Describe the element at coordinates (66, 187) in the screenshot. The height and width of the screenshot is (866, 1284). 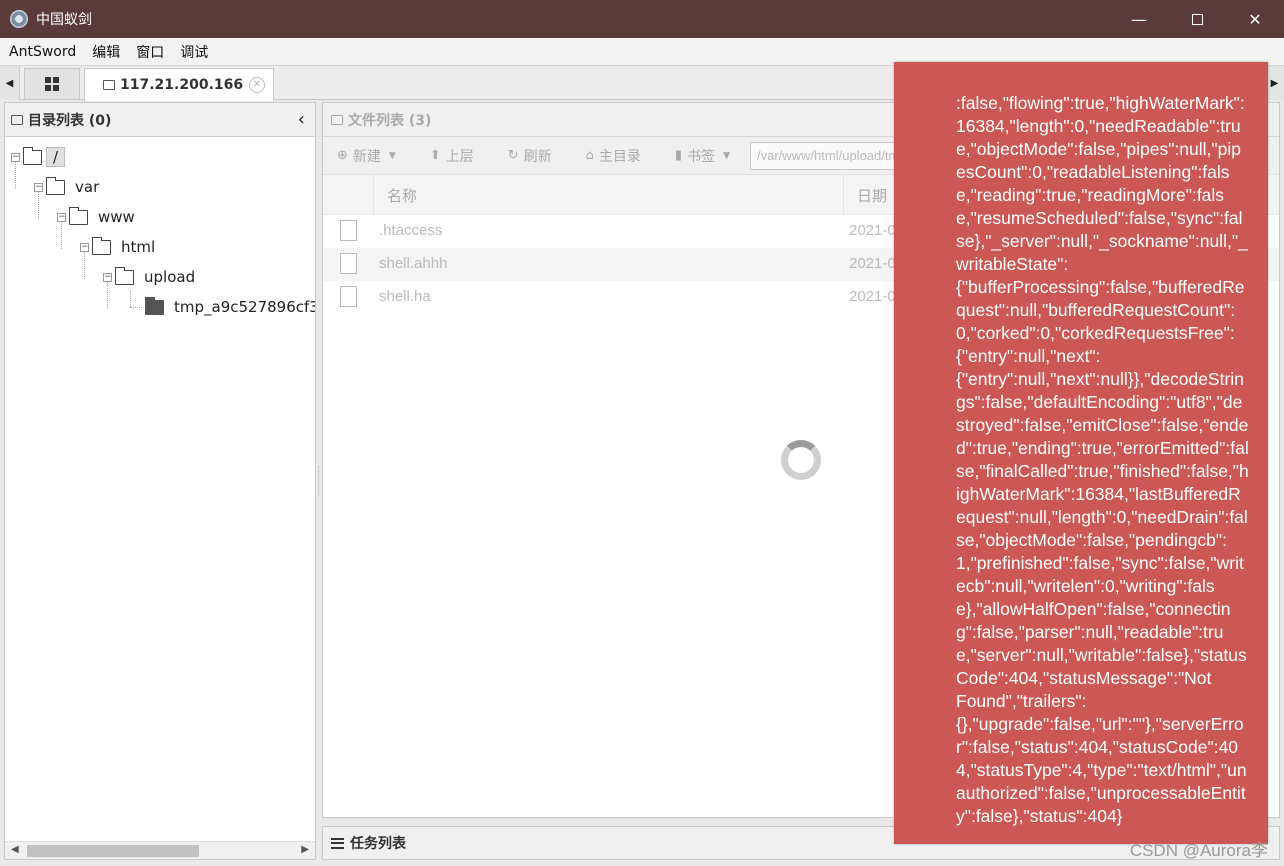
I see `tree-node-var: − var` at that location.